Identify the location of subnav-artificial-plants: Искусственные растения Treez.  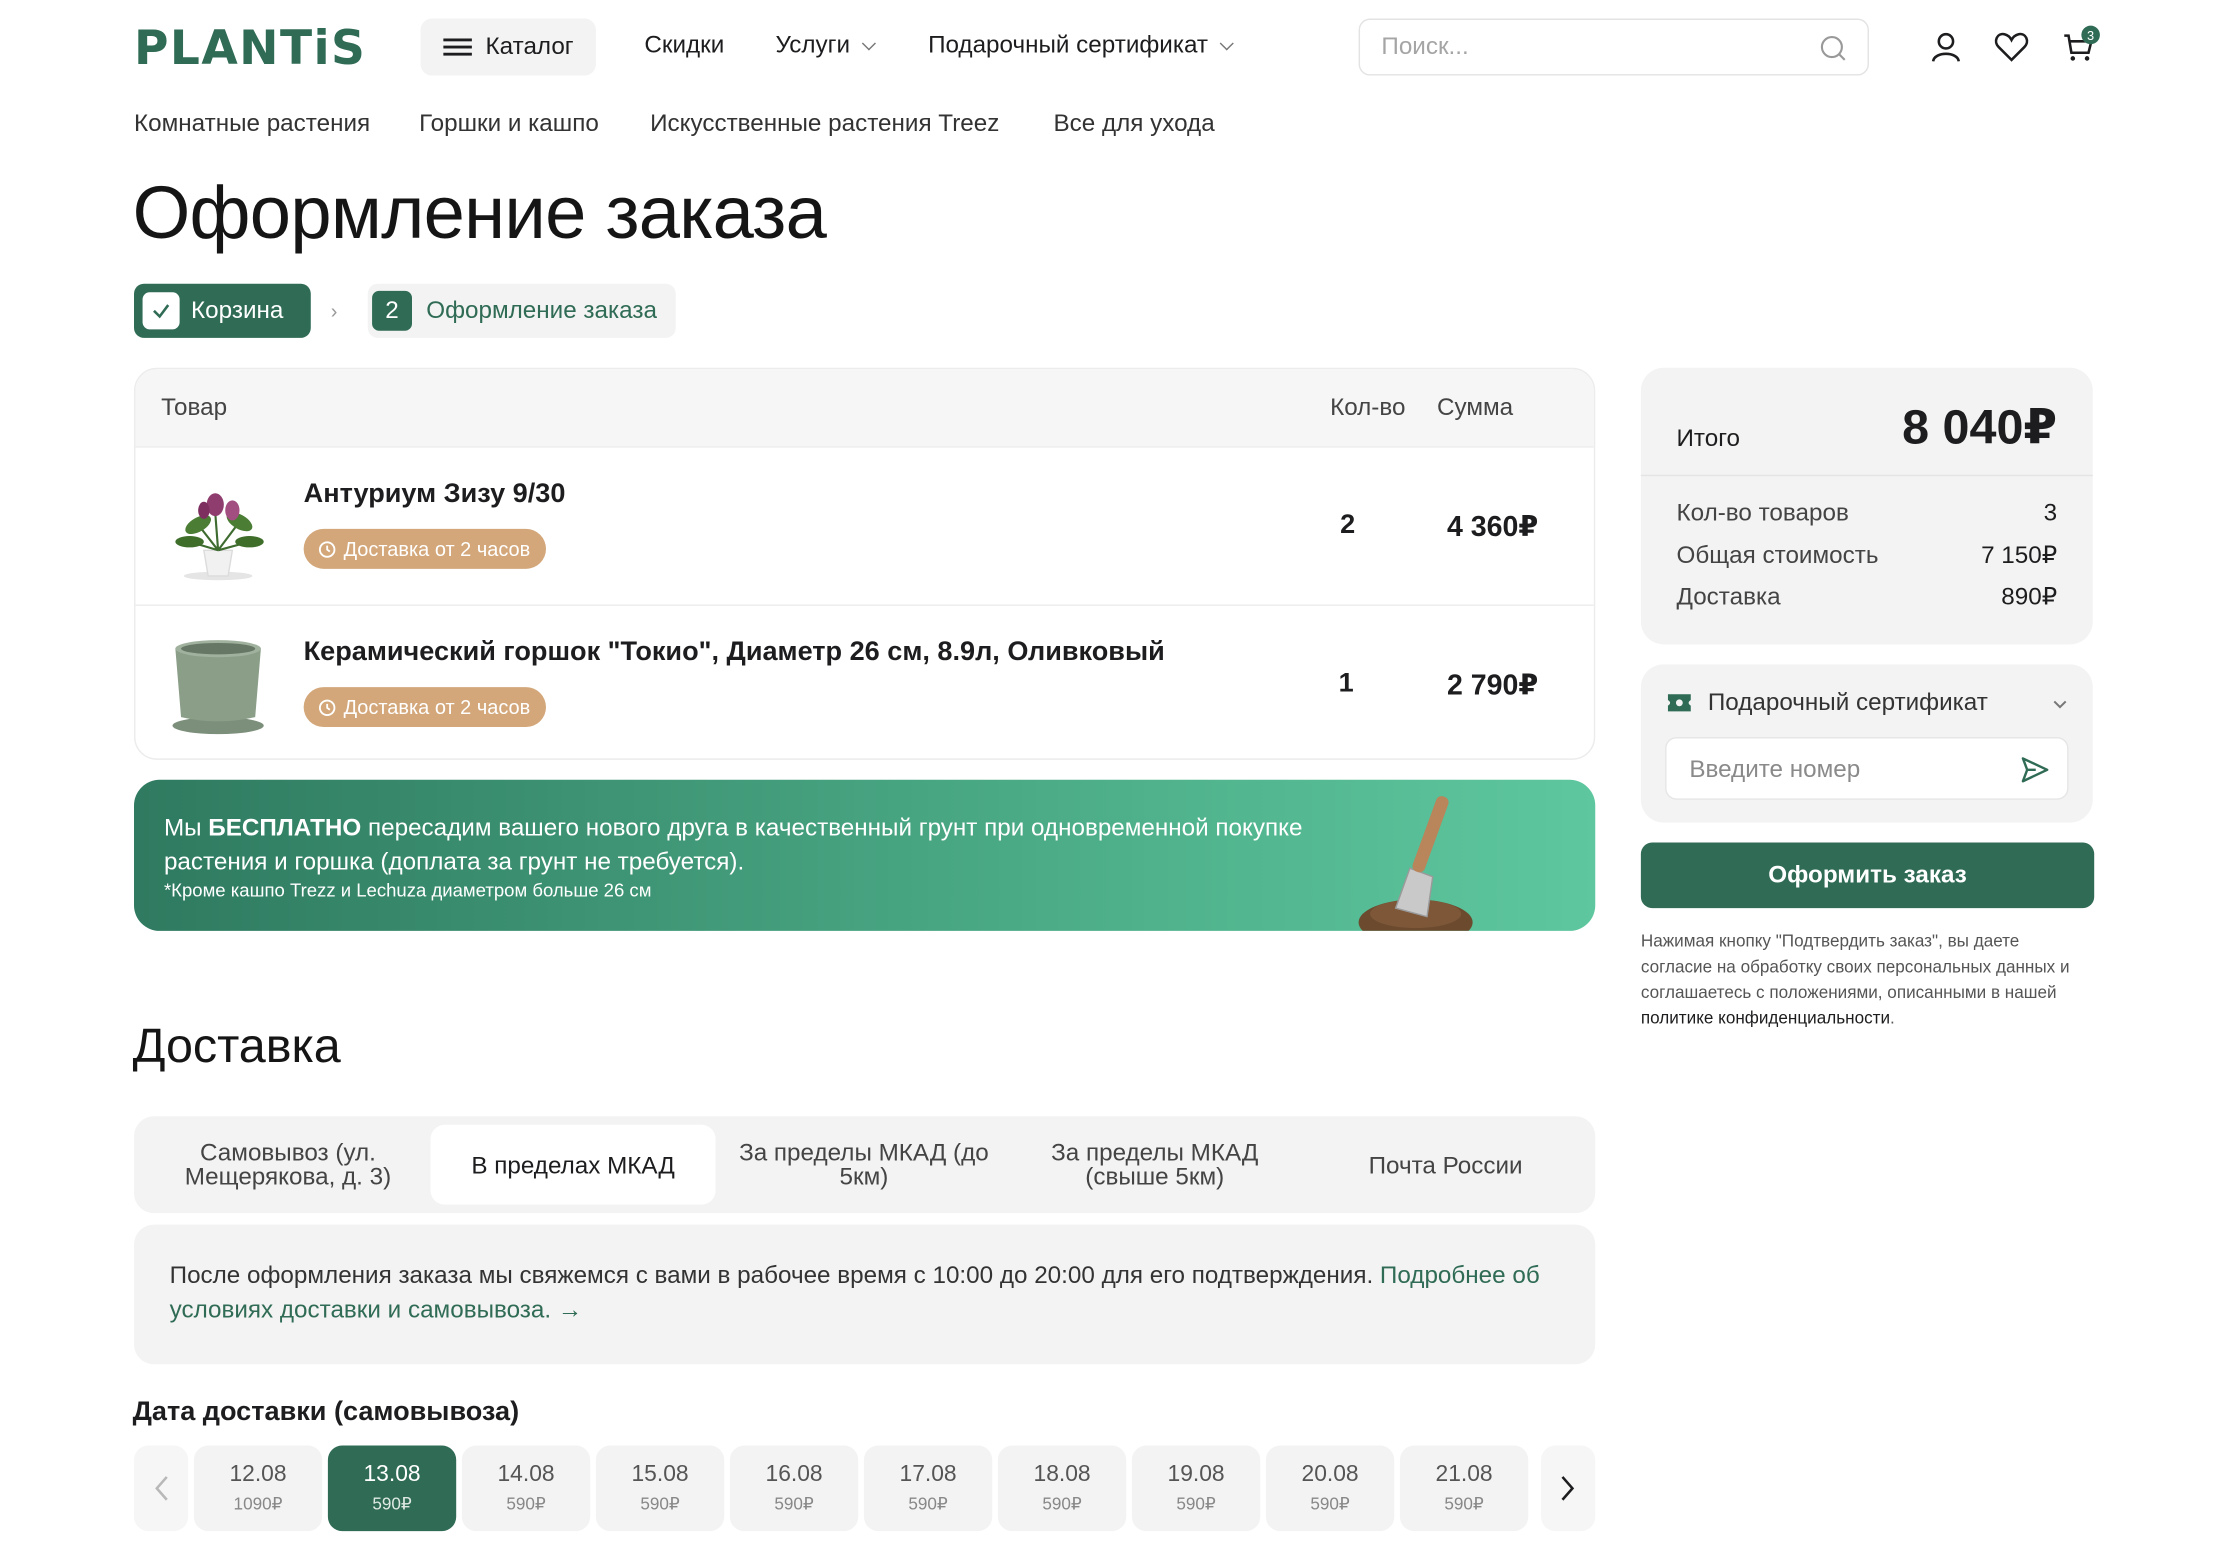
(824, 124).